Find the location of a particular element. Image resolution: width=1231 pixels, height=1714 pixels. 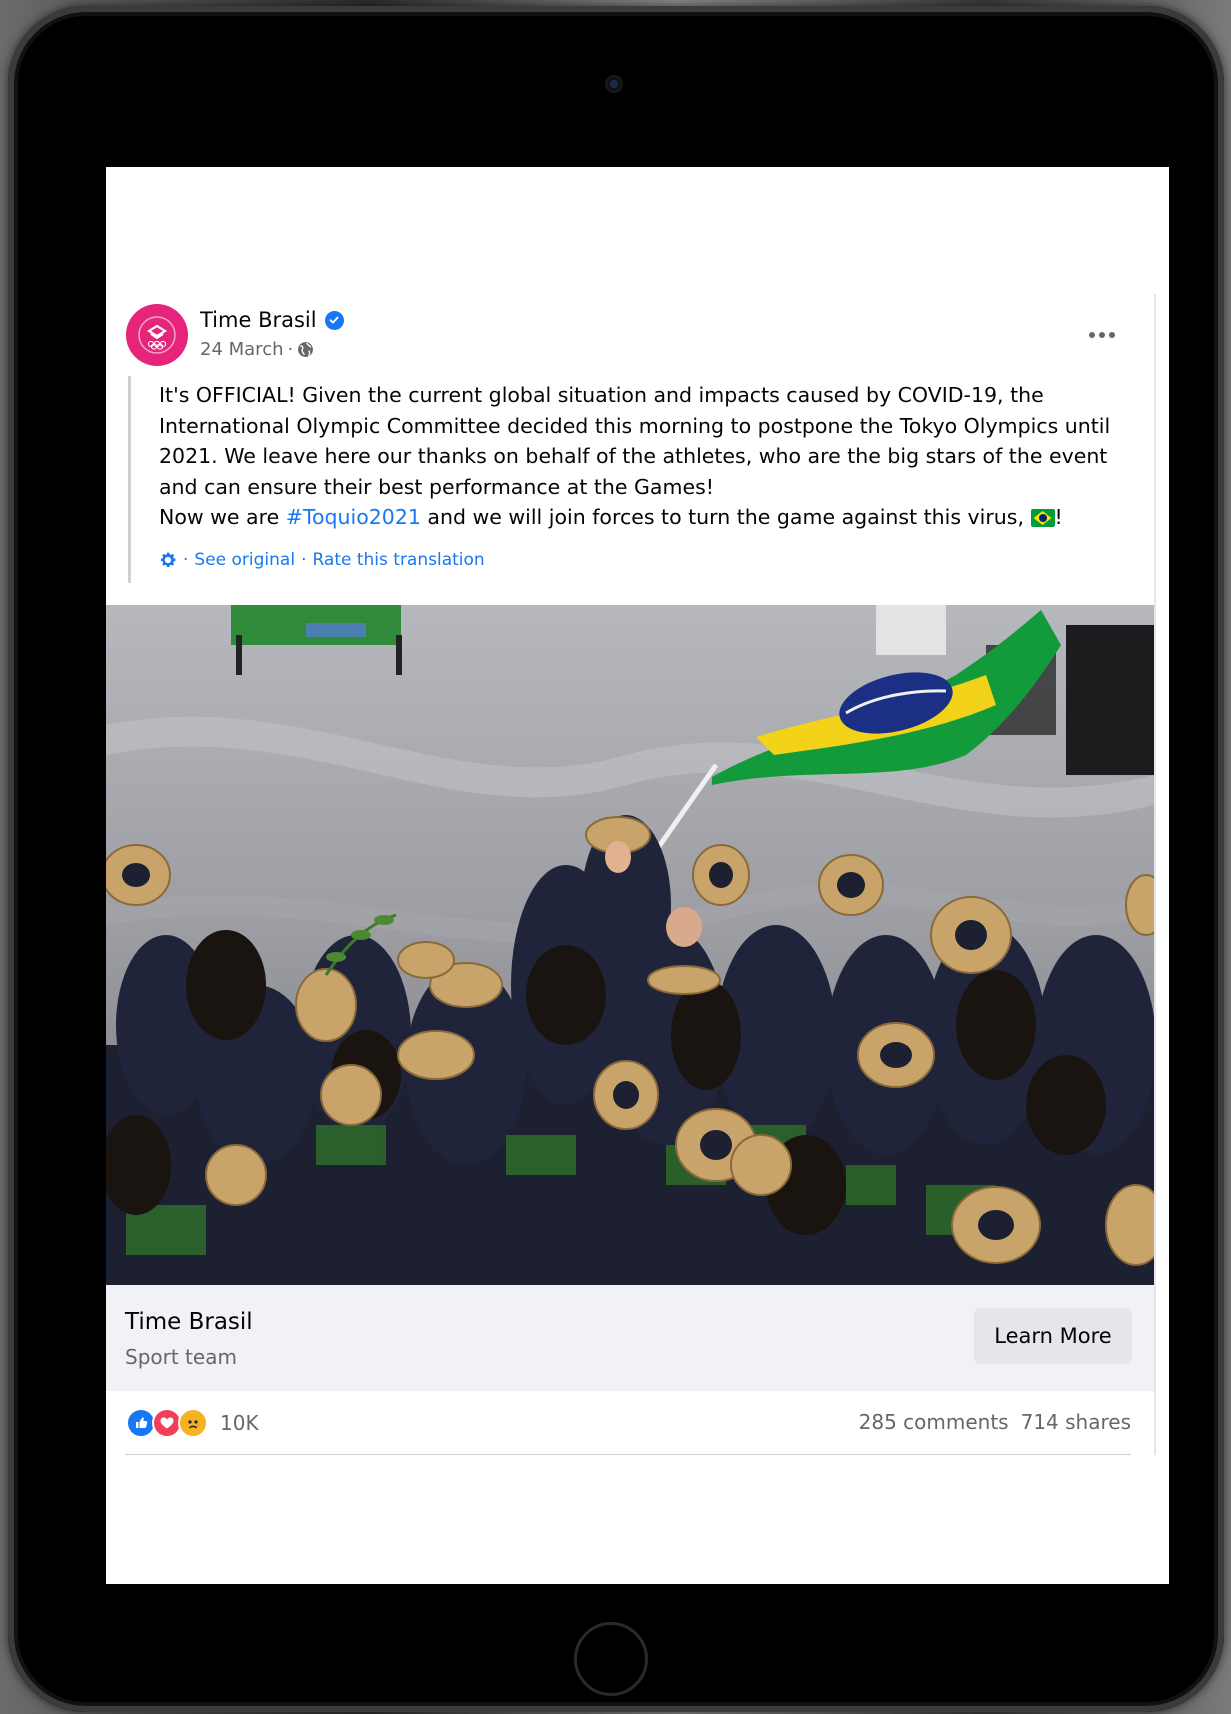

see-original-link: See original is located at coordinates (244, 560).